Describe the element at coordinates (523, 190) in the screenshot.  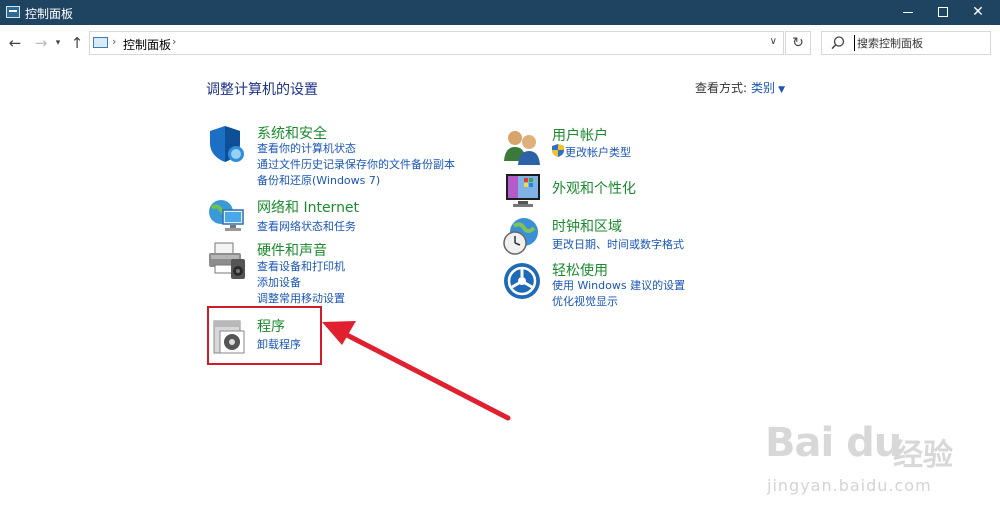
I see `appearance-monitor-icon` at that location.